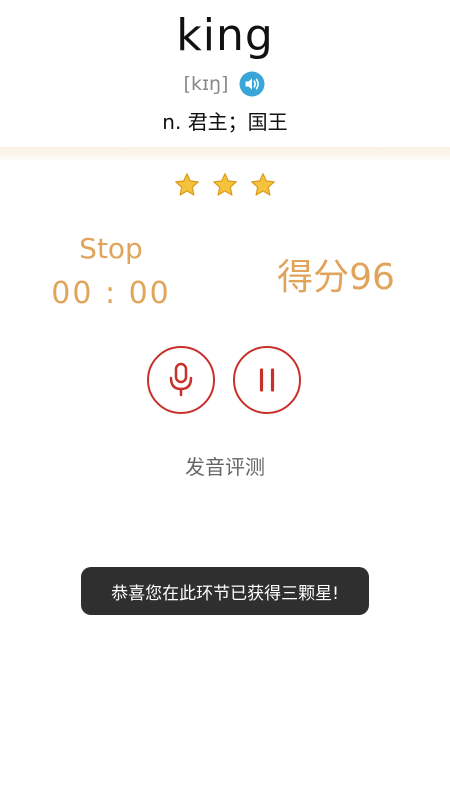  I want to click on pause-icon, so click(267, 380).